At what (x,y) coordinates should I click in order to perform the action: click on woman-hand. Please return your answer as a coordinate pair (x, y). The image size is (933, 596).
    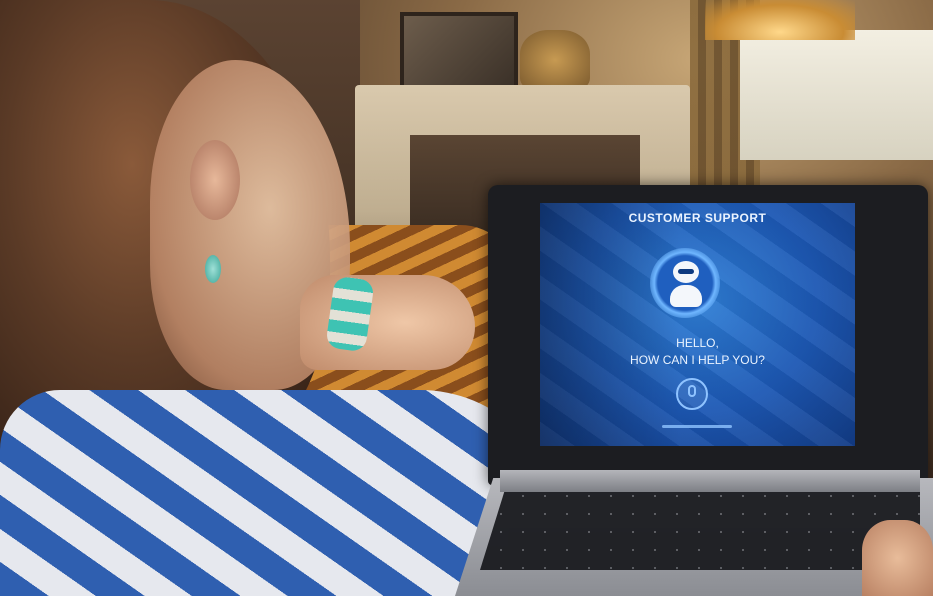
    Looking at the image, I should click on (897, 558).